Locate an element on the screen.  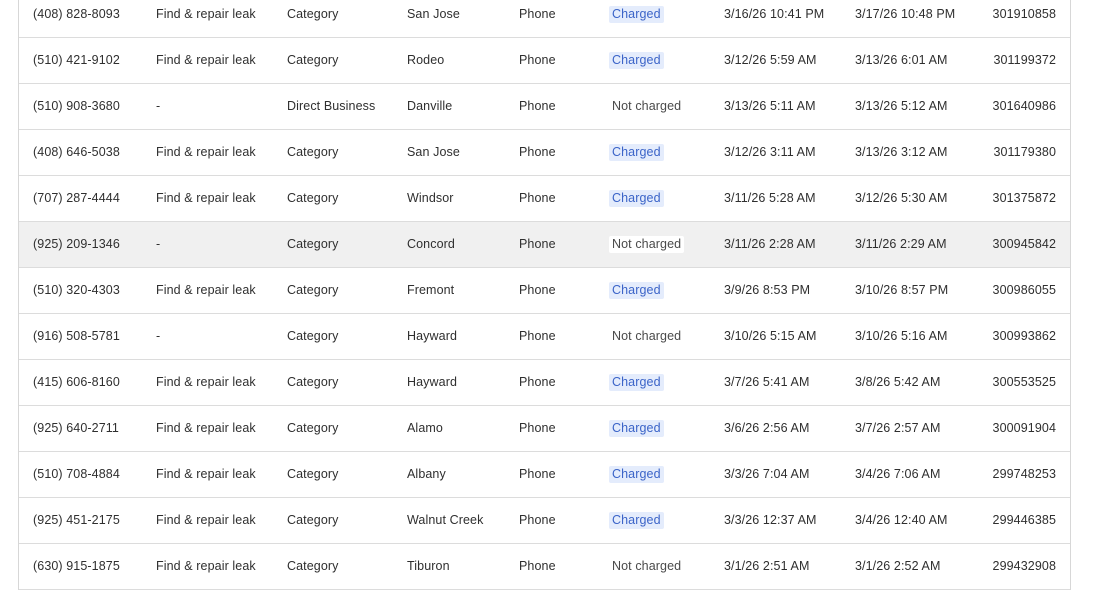
start-time-cell: 3/1/26 2:51 AM is located at coordinates (767, 566).